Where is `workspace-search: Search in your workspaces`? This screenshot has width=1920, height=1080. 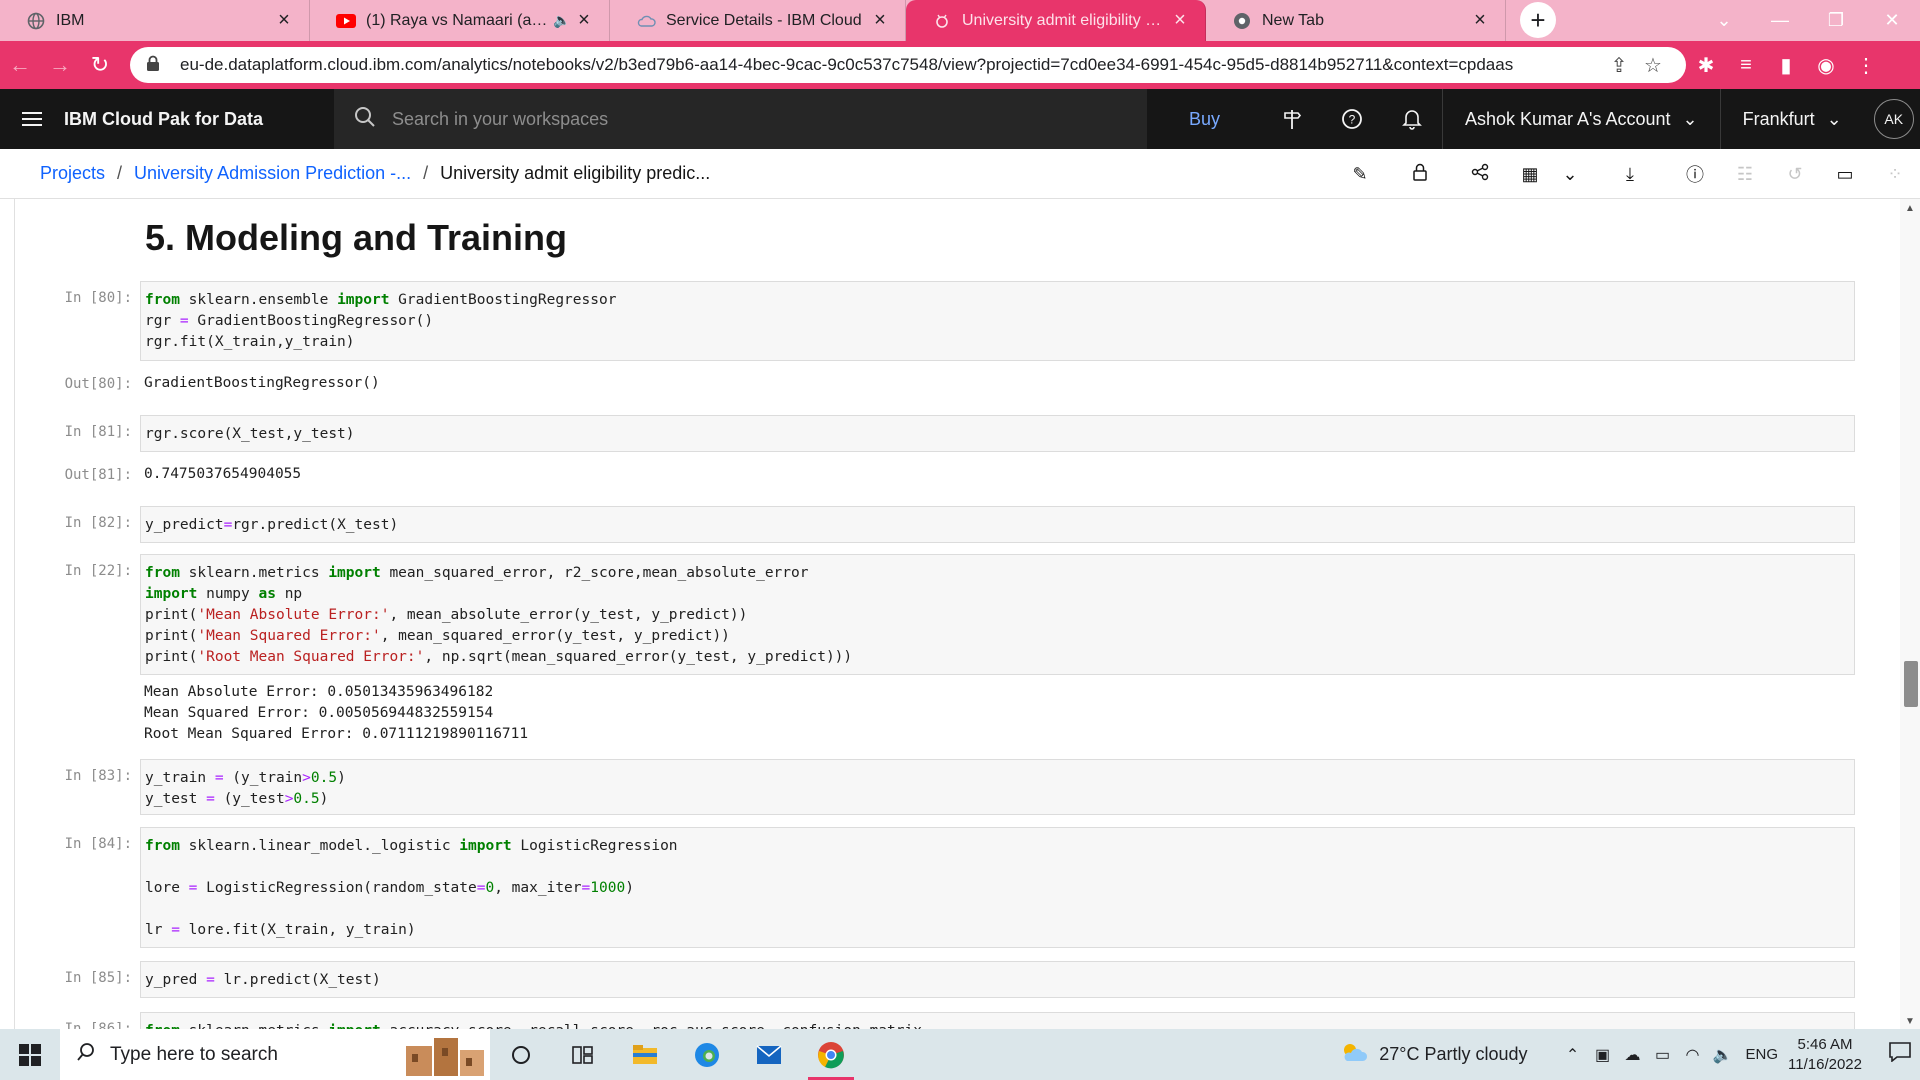
workspace-search: Search in your workspaces is located at coordinates (740, 119).